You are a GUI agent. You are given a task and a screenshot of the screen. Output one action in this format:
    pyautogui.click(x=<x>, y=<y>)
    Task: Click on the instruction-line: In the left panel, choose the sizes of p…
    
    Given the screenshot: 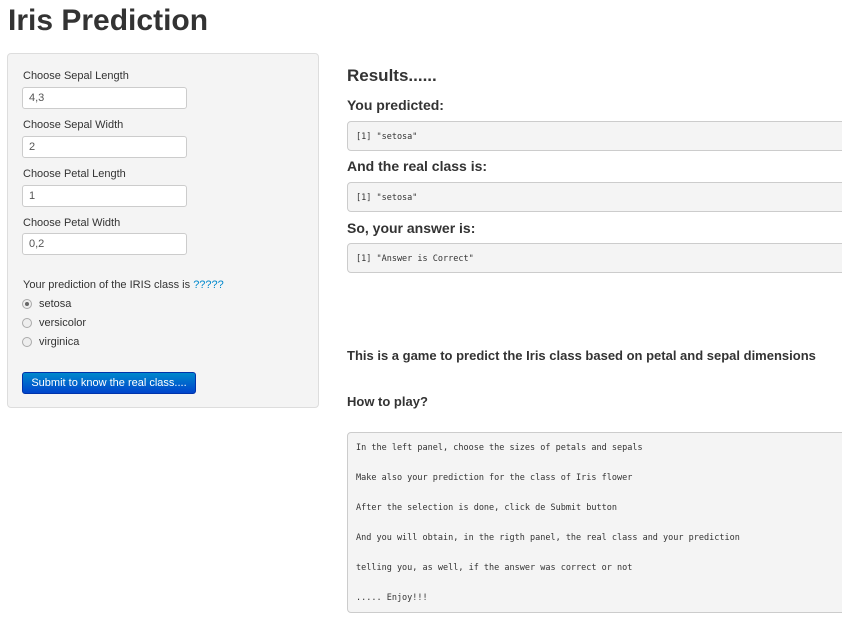 What is the action you would take?
    pyautogui.click(x=499, y=448)
    